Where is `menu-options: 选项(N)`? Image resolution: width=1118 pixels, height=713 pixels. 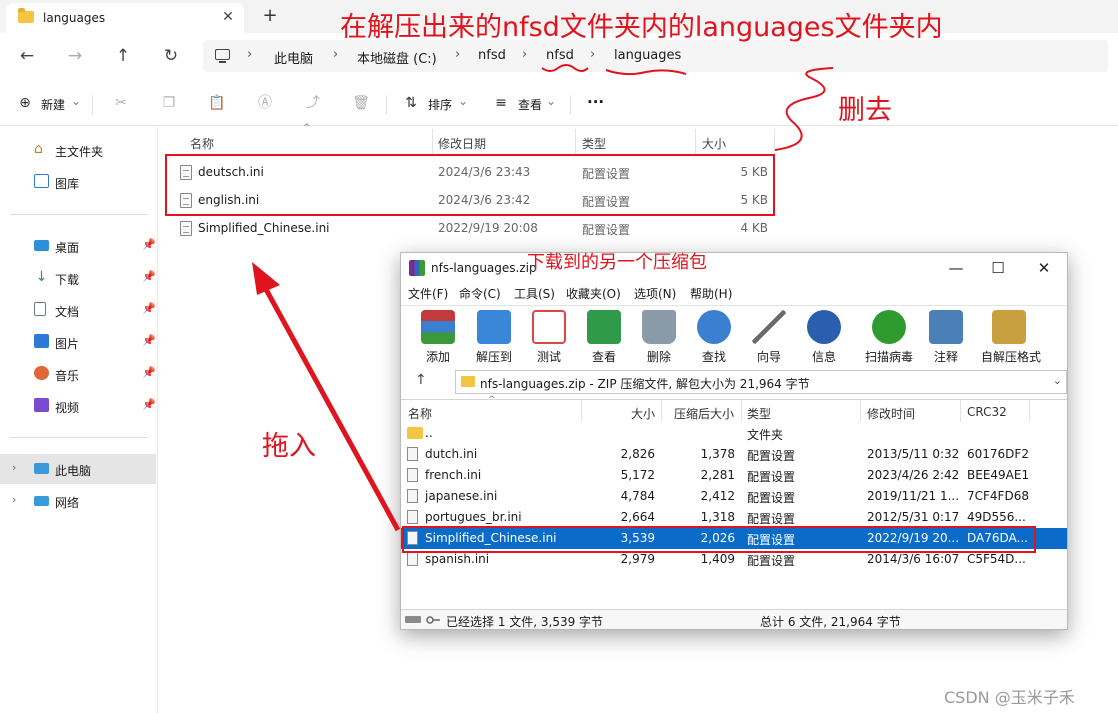 menu-options: 选项(N) is located at coordinates (655, 293).